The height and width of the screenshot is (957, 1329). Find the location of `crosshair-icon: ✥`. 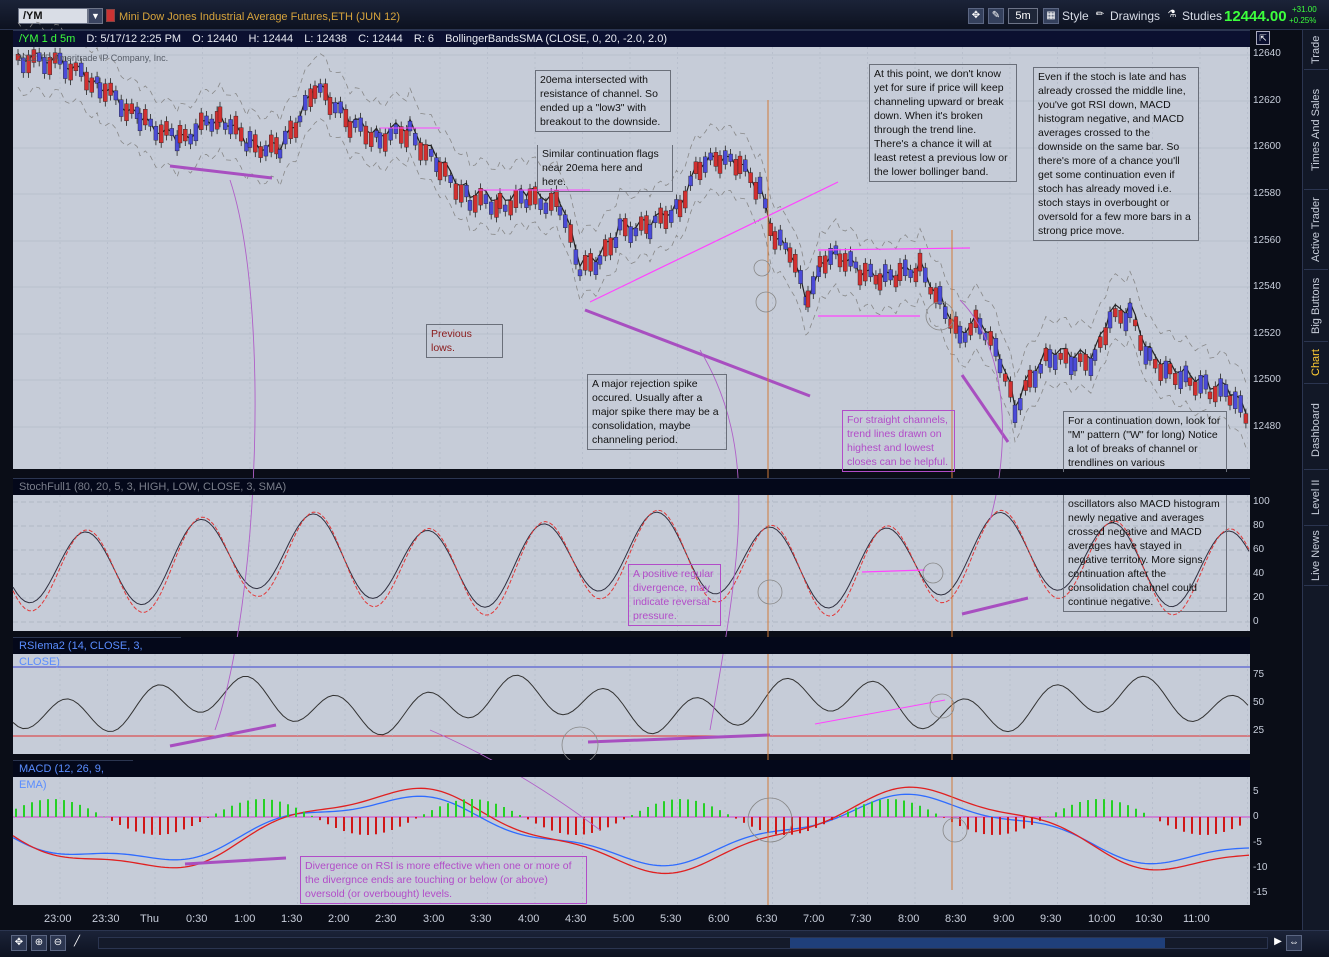

crosshair-icon: ✥ is located at coordinates (19, 943).